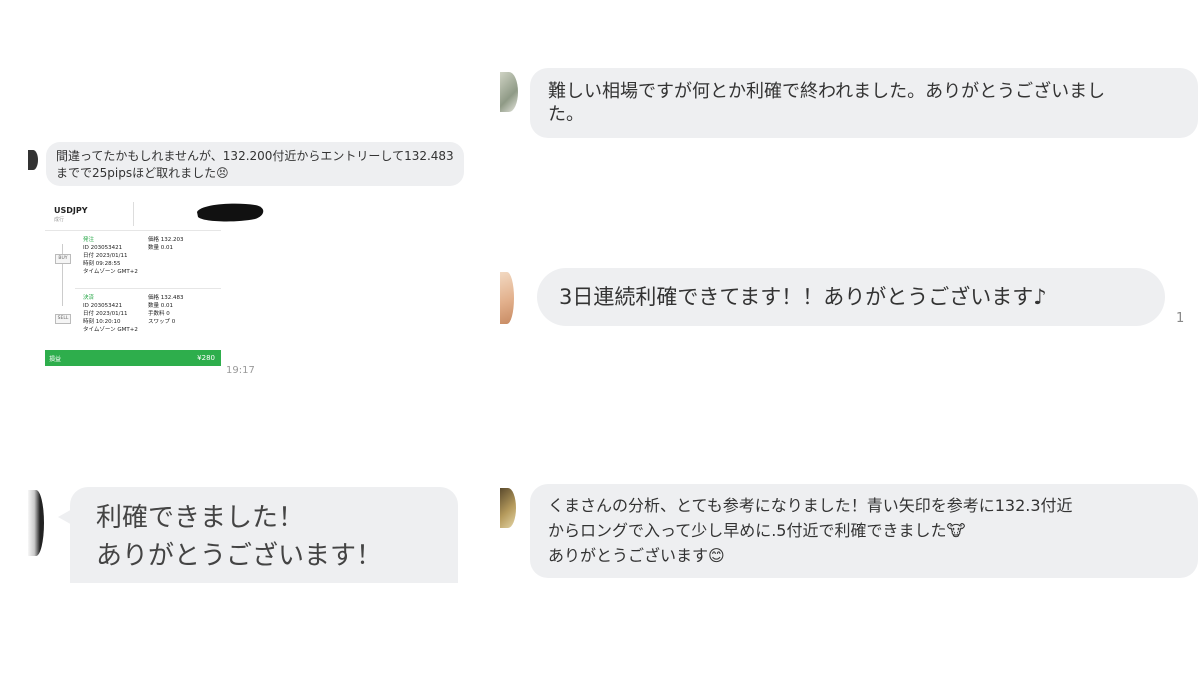 This screenshot has width=1200, height=675. What do you see at coordinates (71, 210) in the screenshot?
I see `symbol-label: USDJPY` at bounding box center [71, 210].